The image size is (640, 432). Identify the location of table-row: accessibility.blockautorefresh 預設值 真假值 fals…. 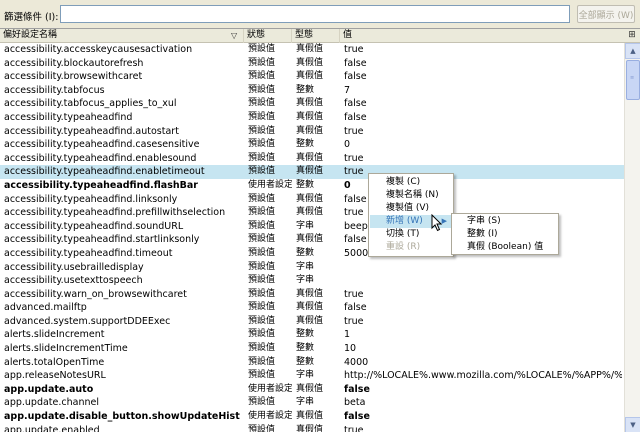
(312, 64).